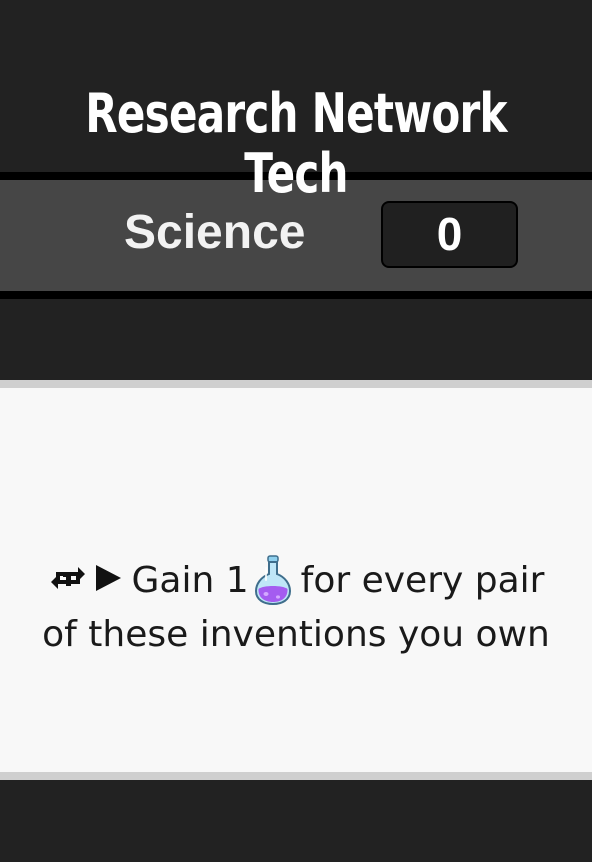 The height and width of the screenshot is (862, 592). Describe the element at coordinates (272, 580) in the screenshot. I see `potion-flask-icon` at that location.